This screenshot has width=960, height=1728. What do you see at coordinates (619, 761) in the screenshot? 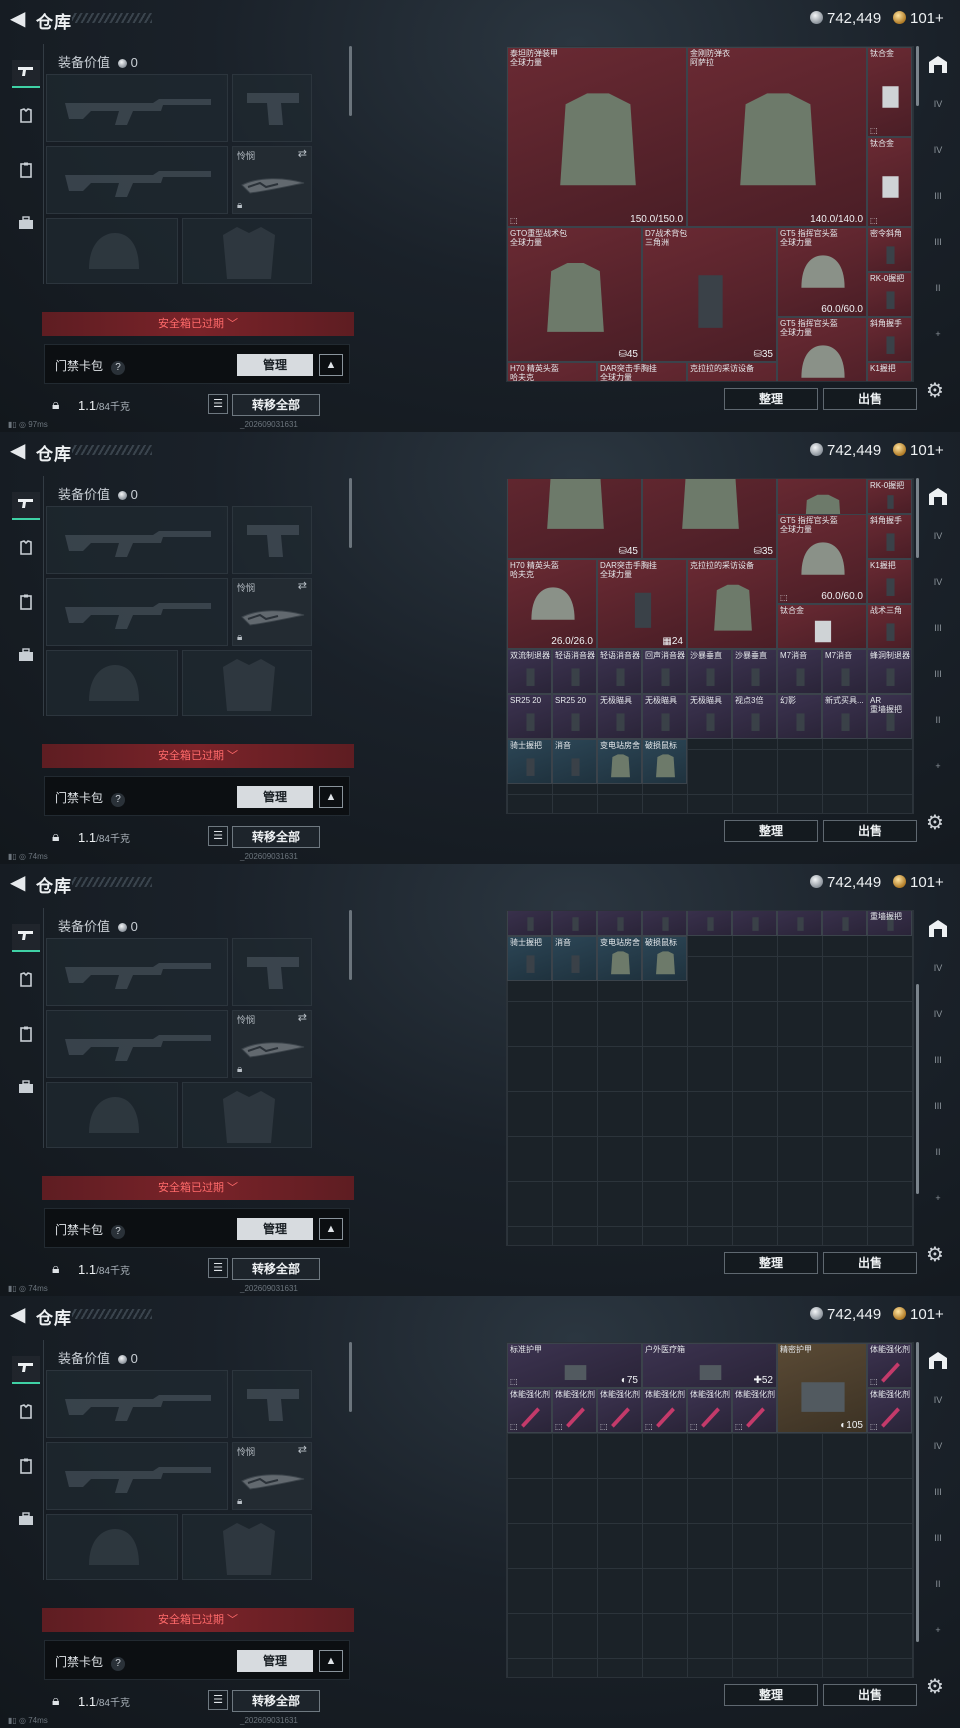
I see `inventory-item: 变电站房舍` at bounding box center [619, 761].